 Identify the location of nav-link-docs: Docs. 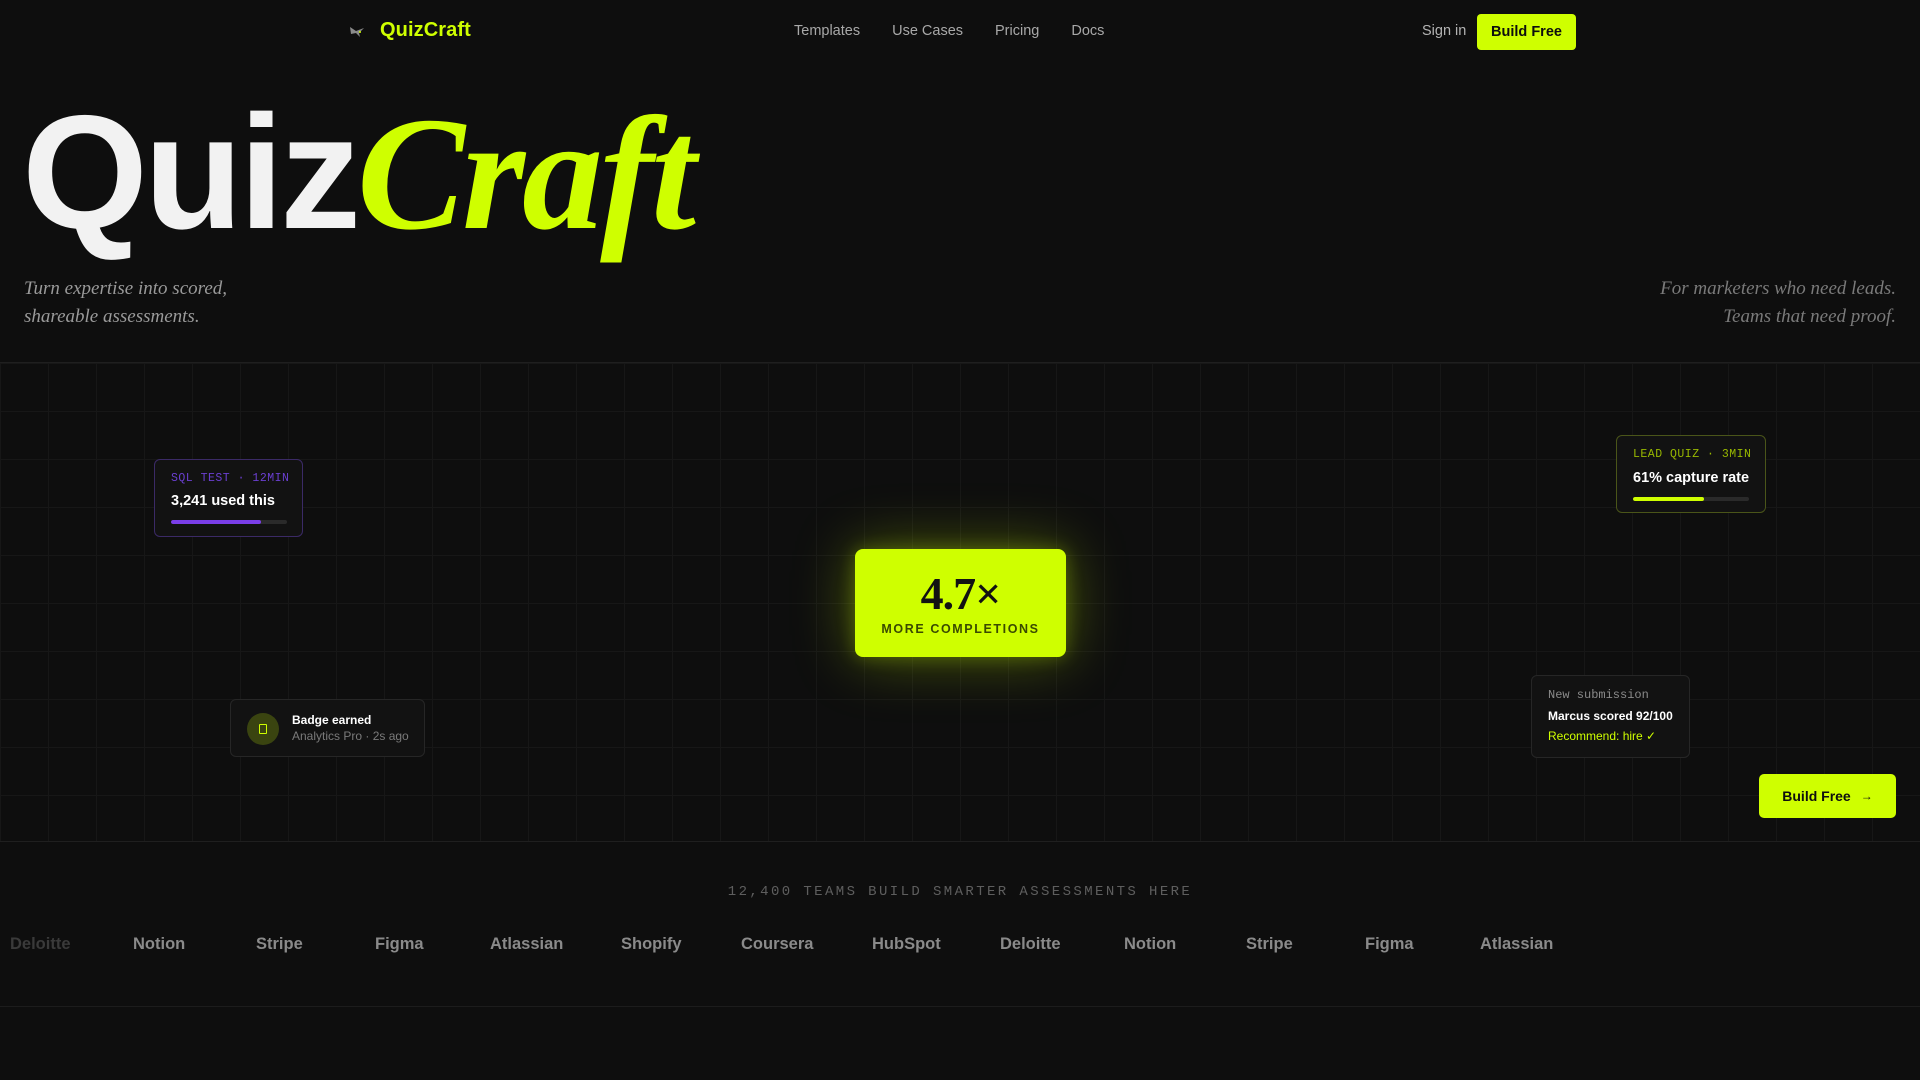
(1087, 31).